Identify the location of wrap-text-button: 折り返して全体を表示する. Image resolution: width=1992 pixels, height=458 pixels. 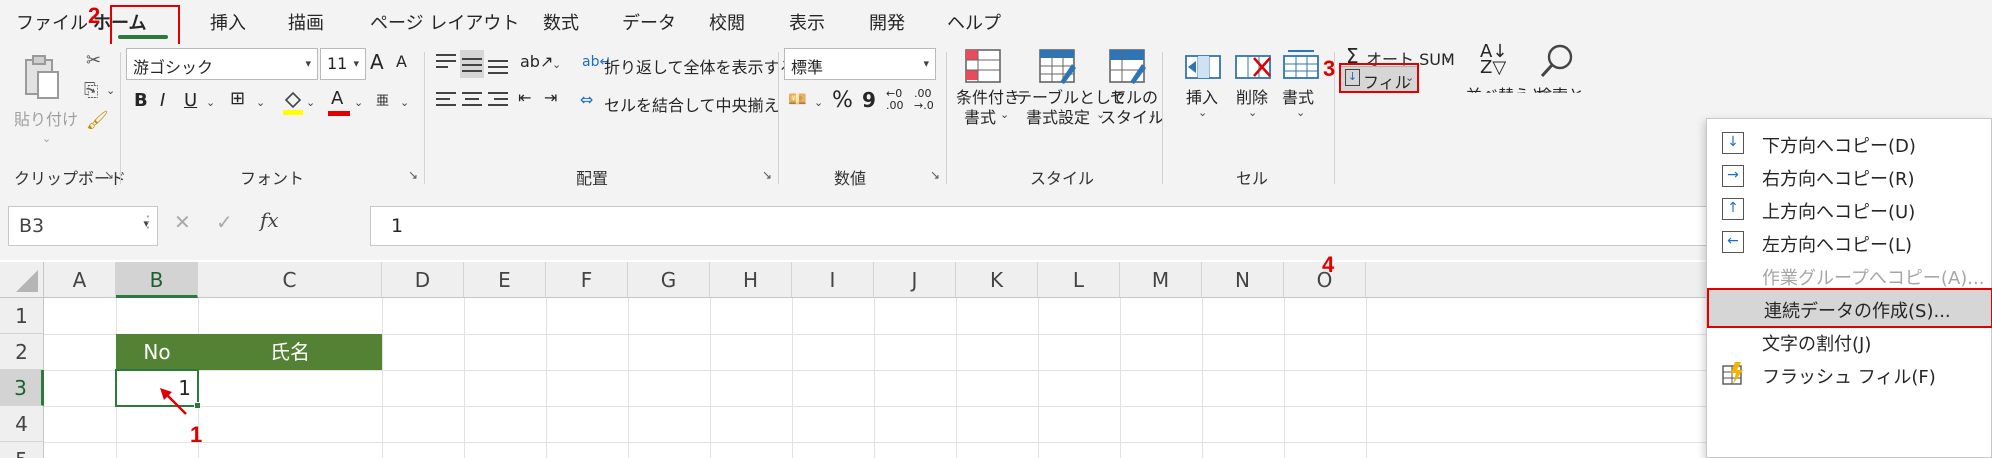
(700, 66).